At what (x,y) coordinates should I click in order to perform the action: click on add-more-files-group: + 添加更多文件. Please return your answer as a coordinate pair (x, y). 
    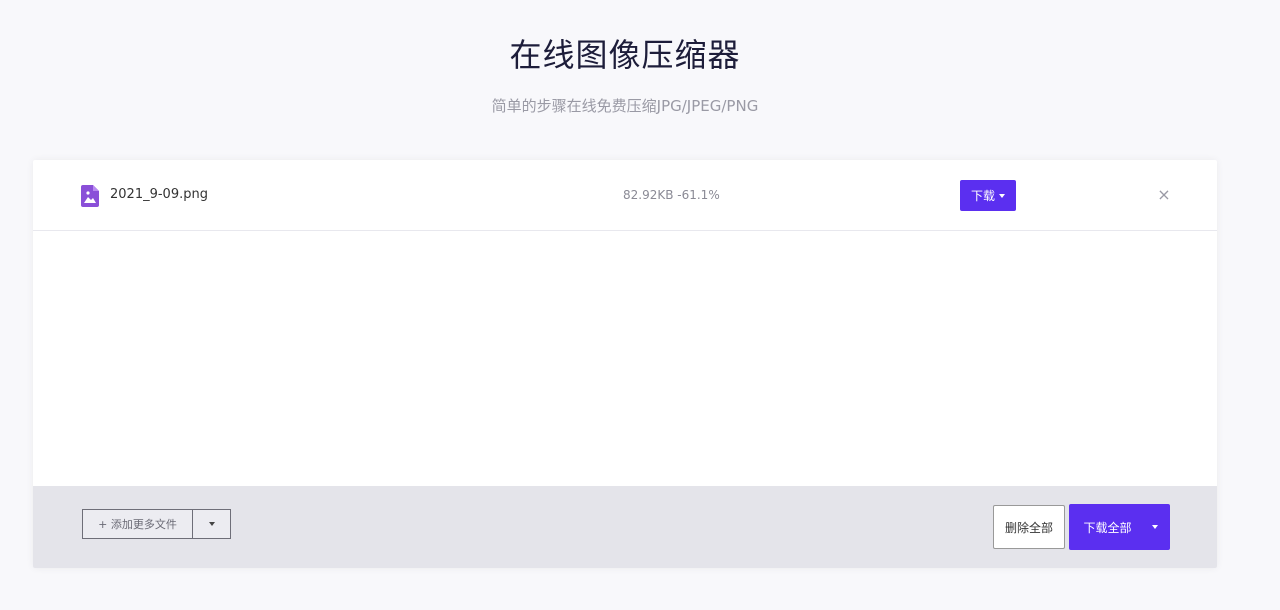
    Looking at the image, I should click on (156, 524).